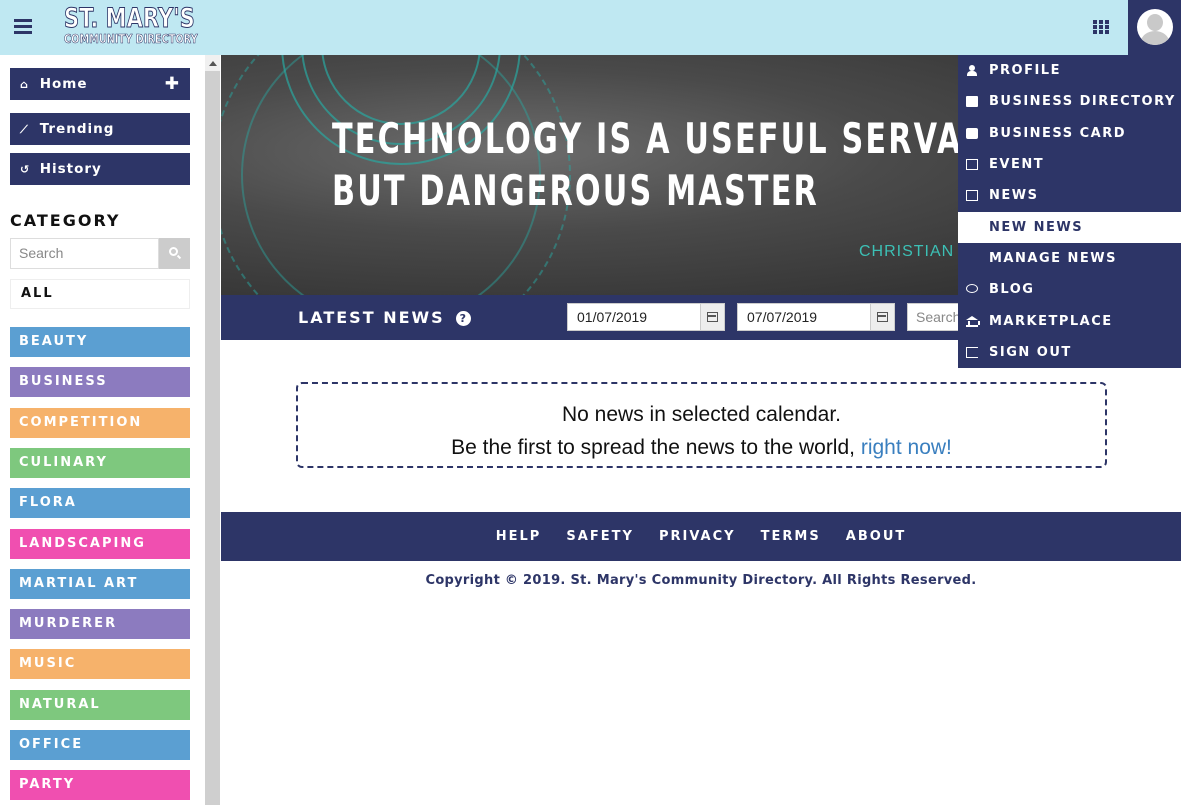 The width and height of the screenshot is (1181, 805). Describe the element at coordinates (697, 536) in the screenshot. I see `footer-link-privacy: PRIVACY` at that location.